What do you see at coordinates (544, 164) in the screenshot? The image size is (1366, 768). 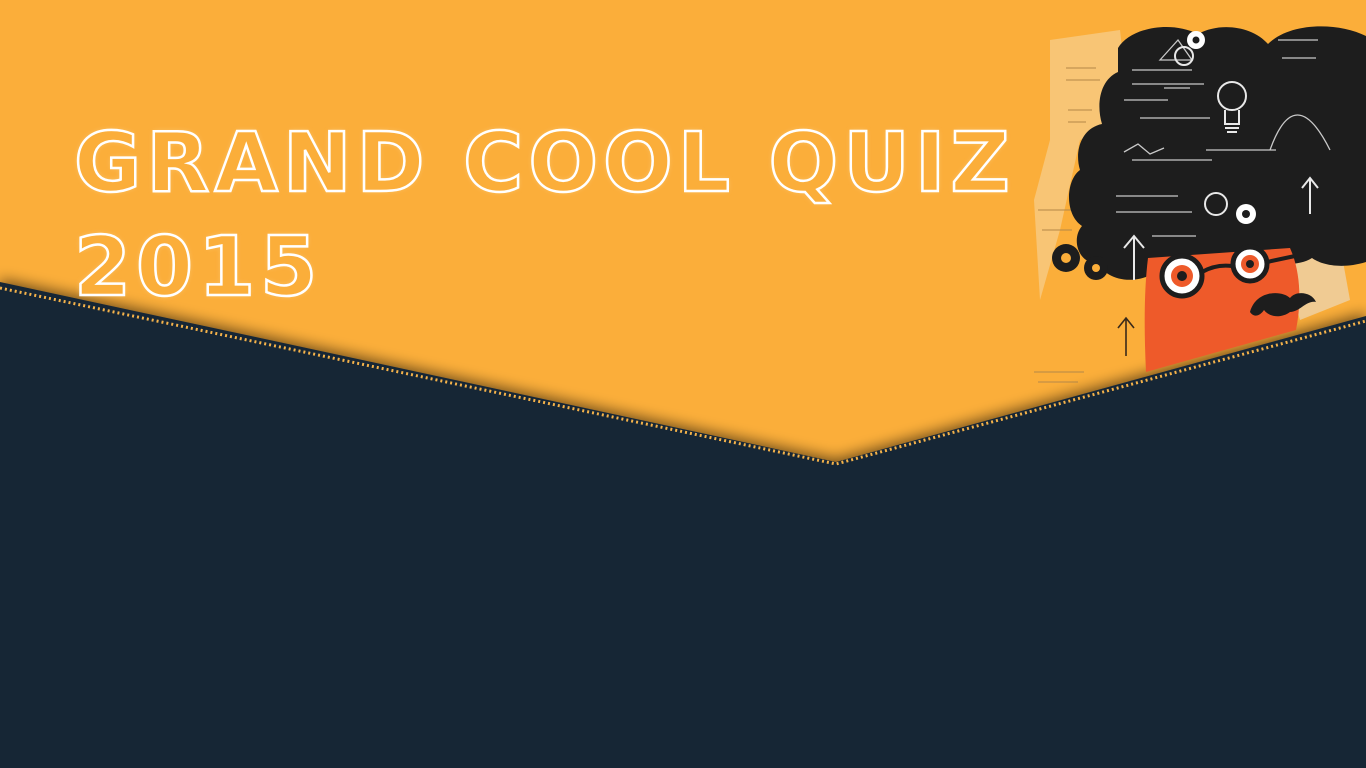 I see `title-line-1: Grand Cool Quiz` at bounding box center [544, 164].